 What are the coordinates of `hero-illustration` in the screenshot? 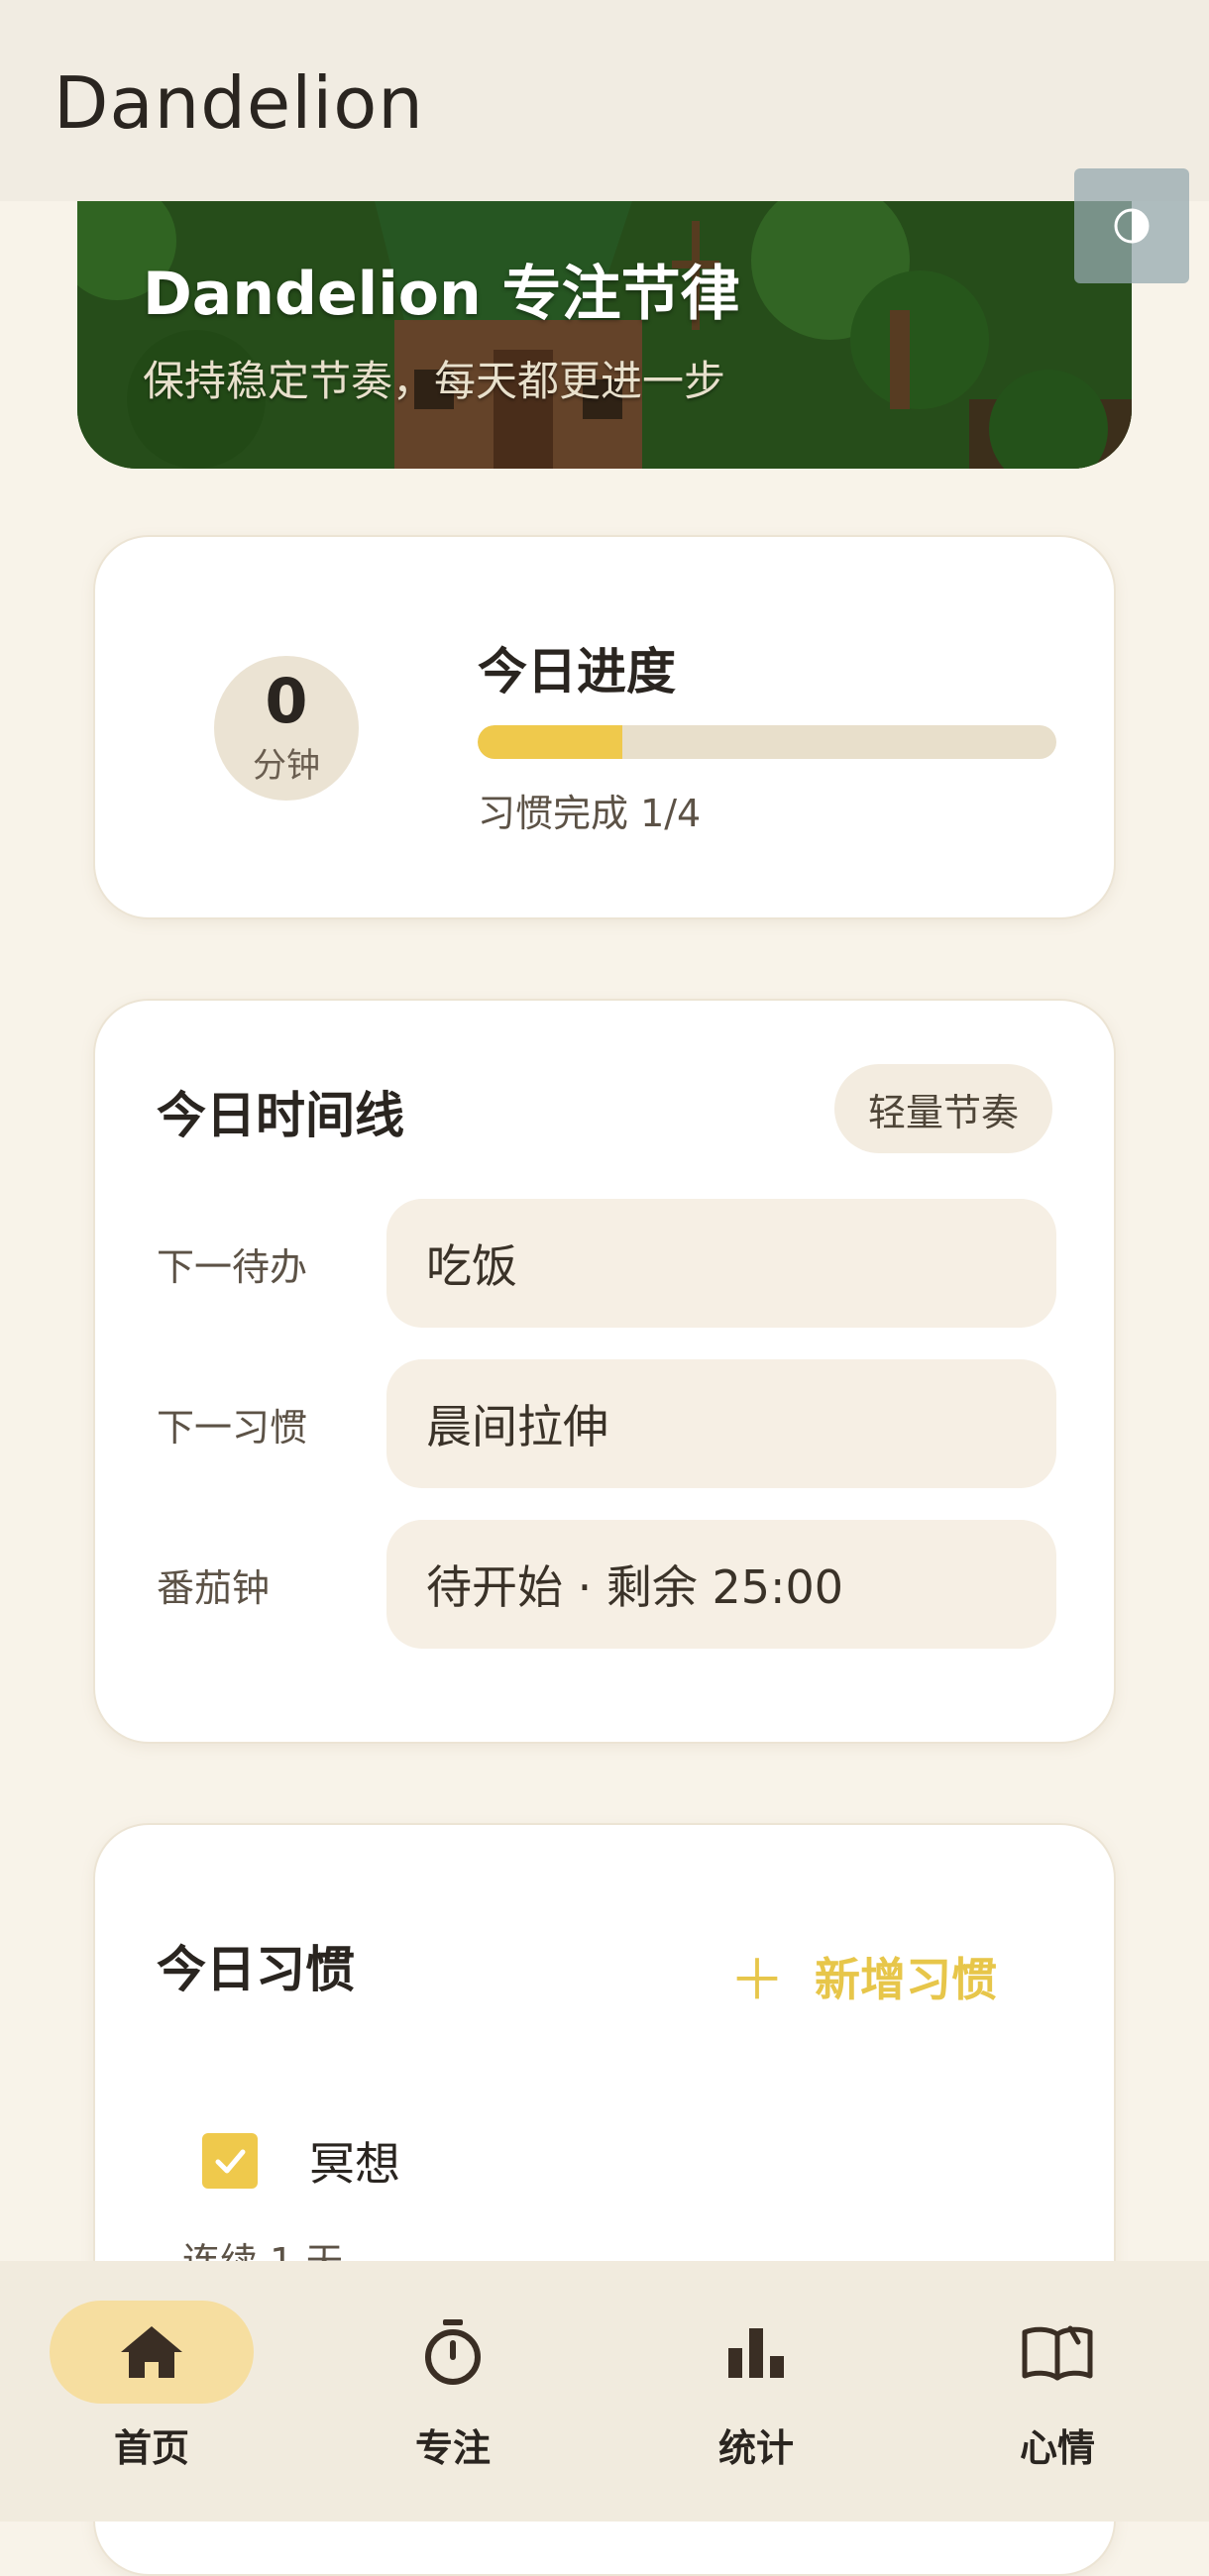 It's located at (604, 335).